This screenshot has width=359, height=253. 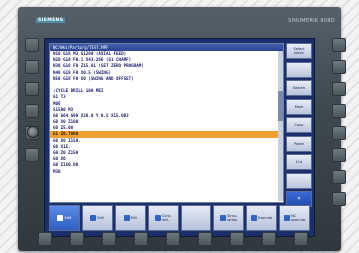 What do you see at coordinates (311, 21) in the screenshot?
I see `product-label: SINUMERIK 808D` at bounding box center [311, 21].